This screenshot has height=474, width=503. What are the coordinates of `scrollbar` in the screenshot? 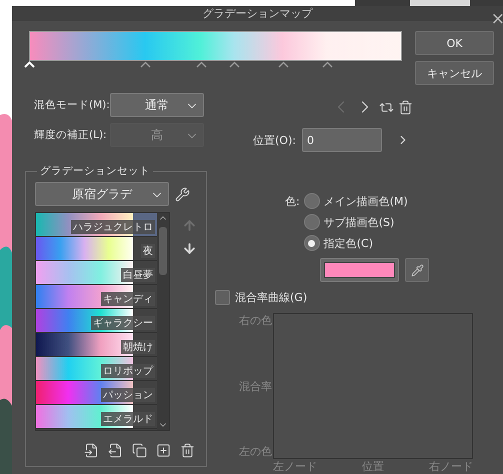 It's located at (163, 321).